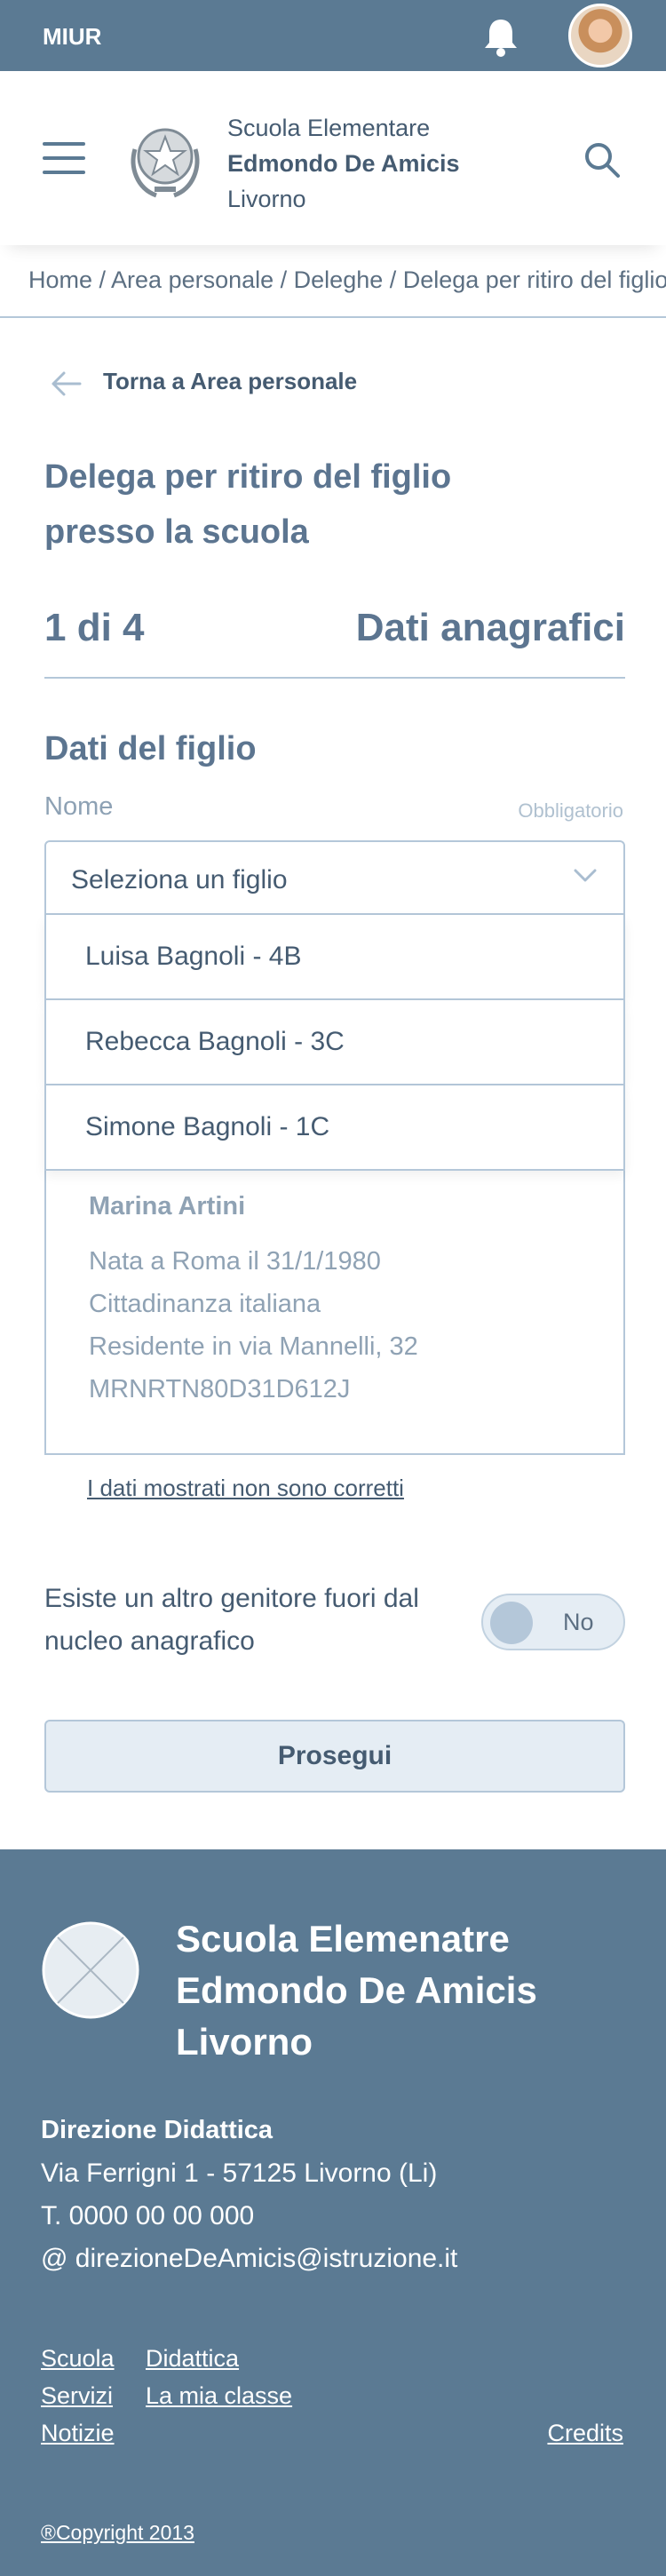 This screenshot has height=2576, width=666. What do you see at coordinates (586, 875) in the screenshot?
I see `chevron-down-icon` at bounding box center [586, 875].